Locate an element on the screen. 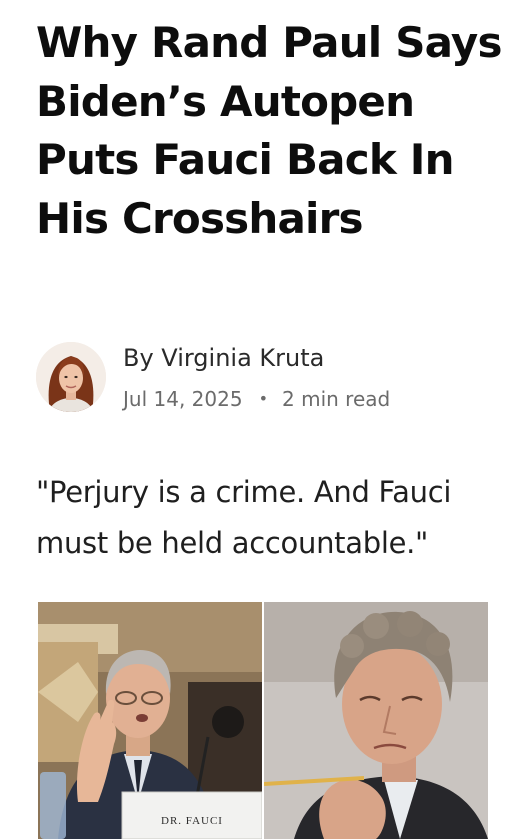 This screenshot has width=525, height=839. fauci-nameplate: DR. FAUCI is located at coordinates (192, 821).